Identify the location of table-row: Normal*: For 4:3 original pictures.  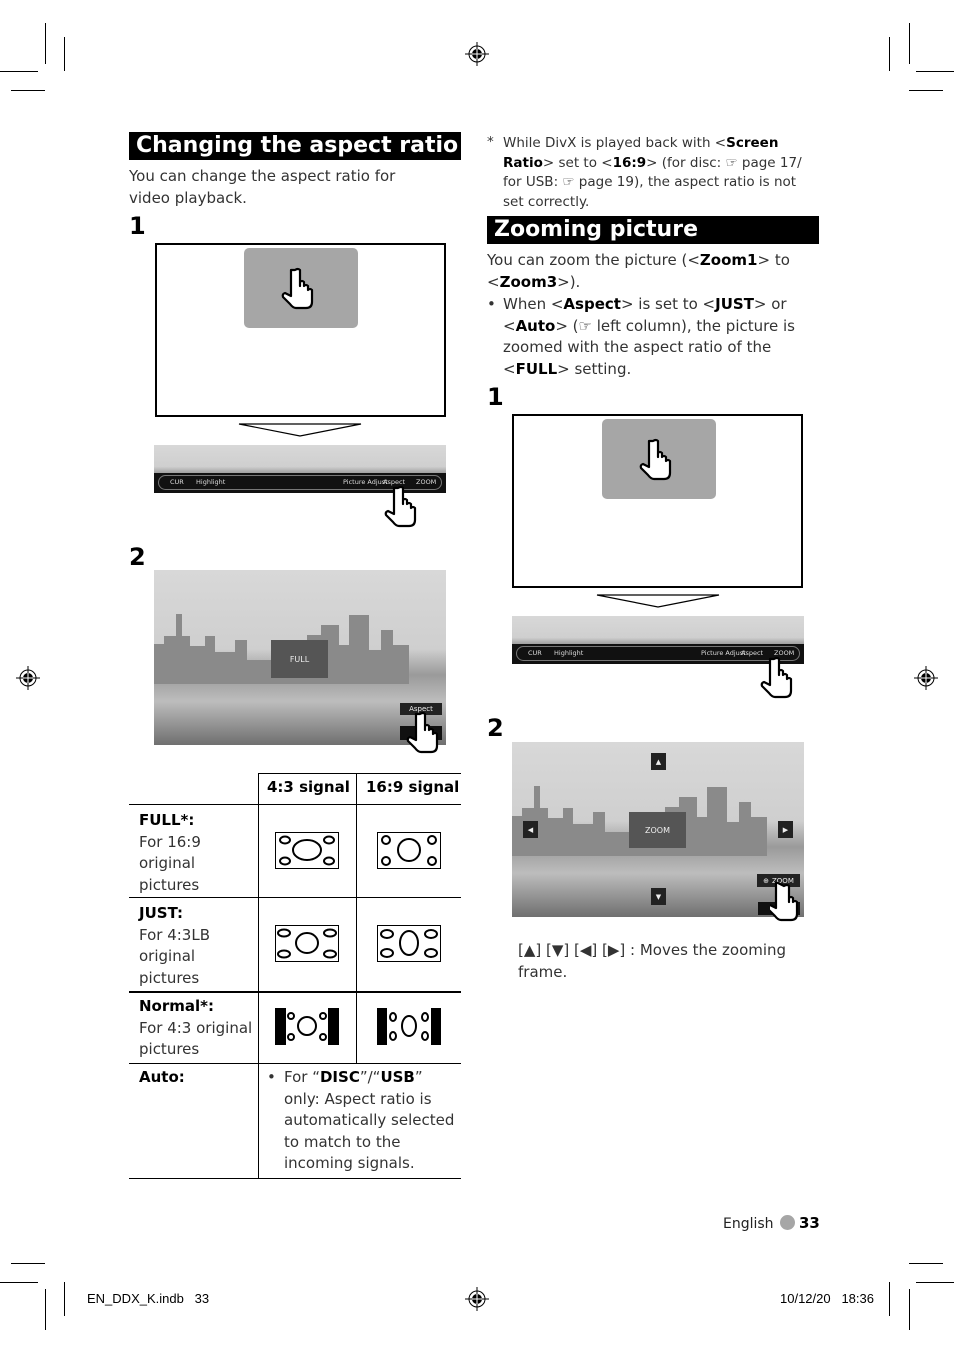
(295, 1028).